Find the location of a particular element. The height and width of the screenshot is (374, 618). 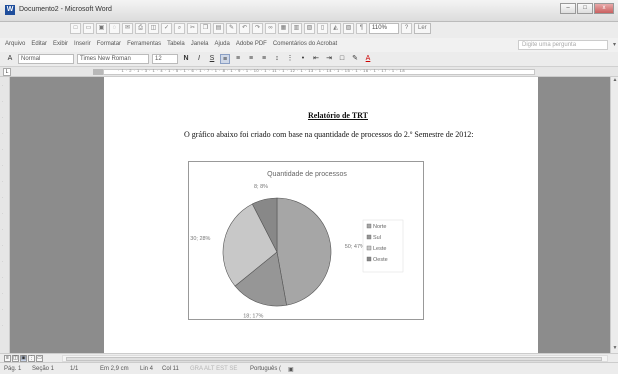

numbering-icon: ⋮ is located at coordinates (290, 59).